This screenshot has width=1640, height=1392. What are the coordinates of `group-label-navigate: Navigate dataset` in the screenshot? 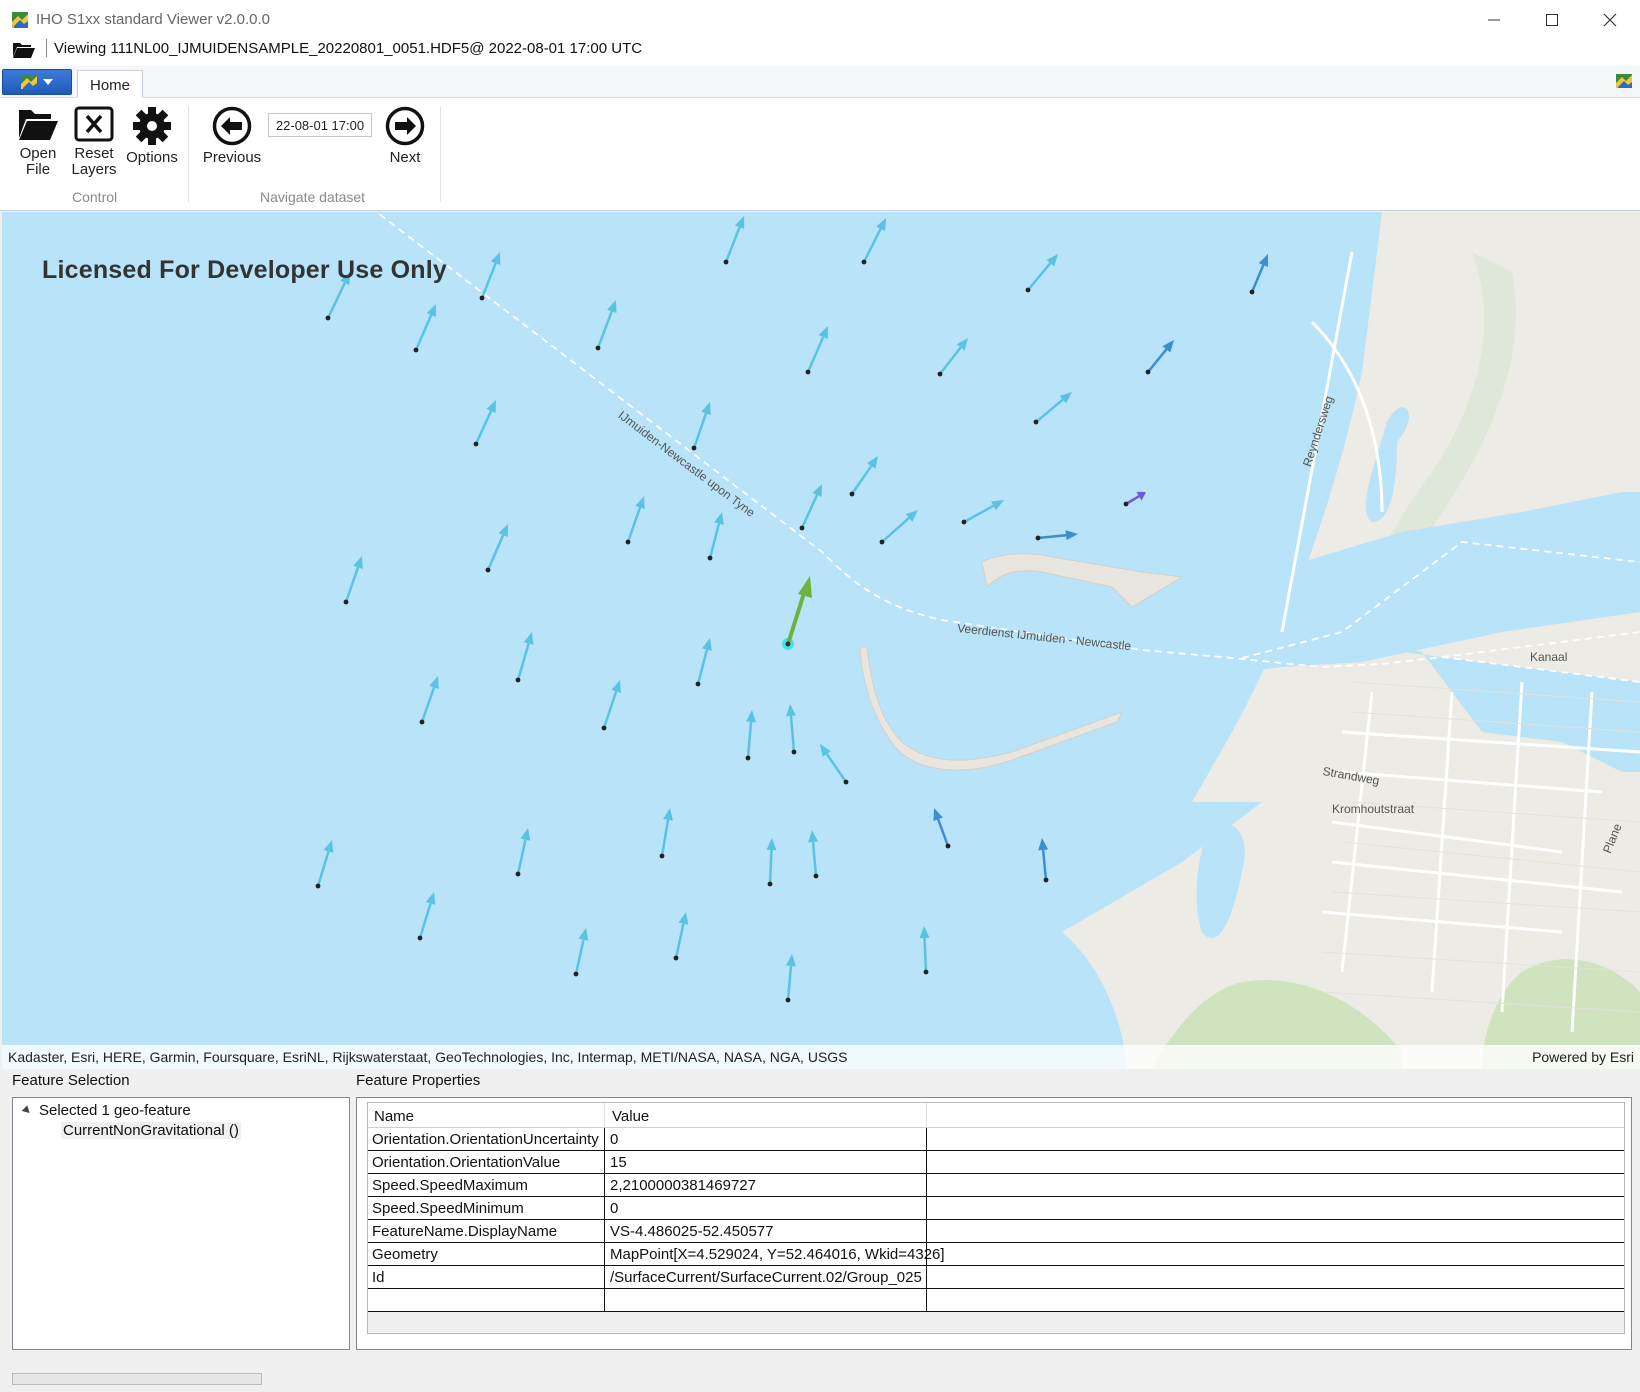 It's located at (313, 197).